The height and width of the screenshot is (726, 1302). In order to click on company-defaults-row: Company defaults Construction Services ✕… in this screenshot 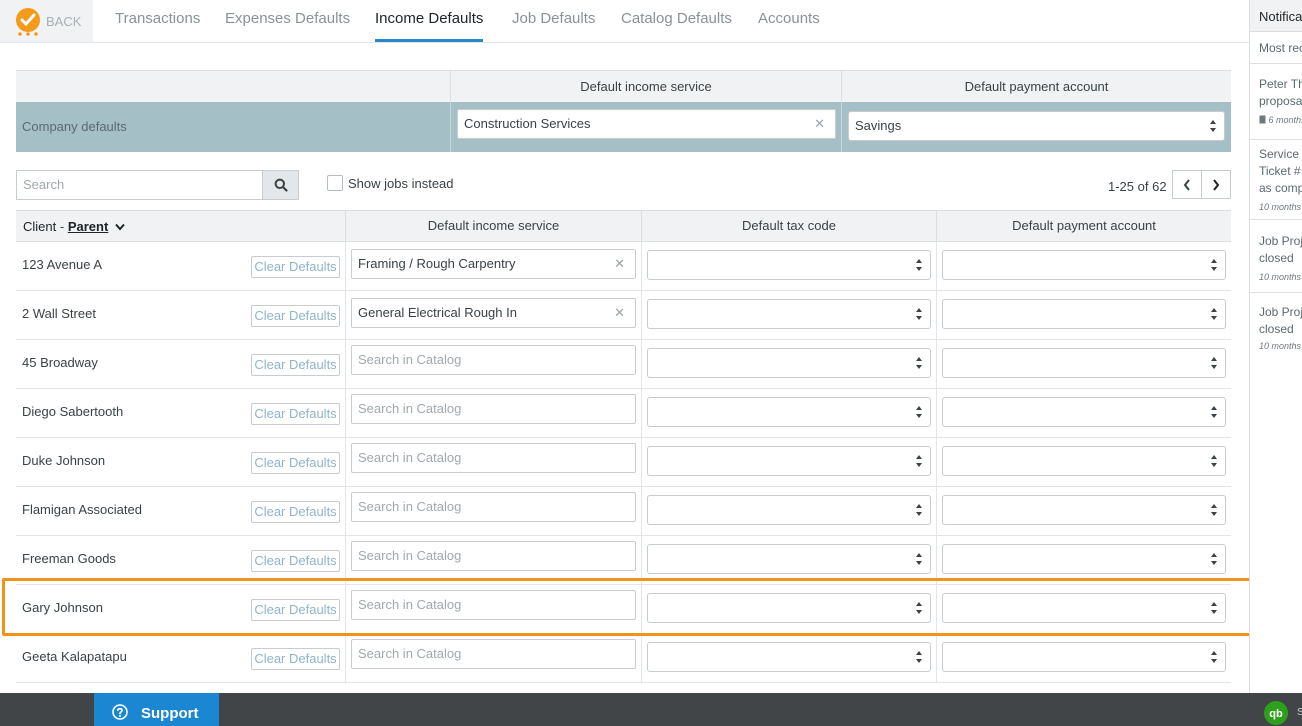, I will do `click(623, 127)`.